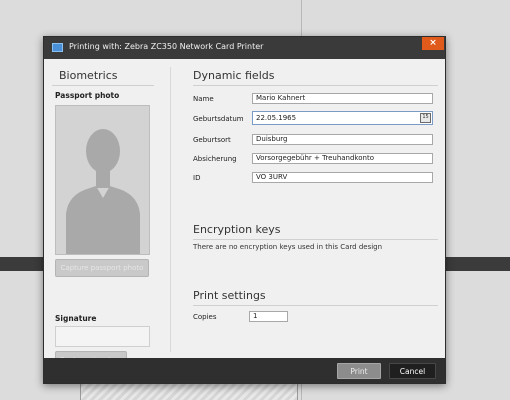 This screenshot has width=510, height=400. Describe the element at coordinates (342, 118) in the screenshot. I see `geburtsdatum-input: 22.05.1965 15` at that location.